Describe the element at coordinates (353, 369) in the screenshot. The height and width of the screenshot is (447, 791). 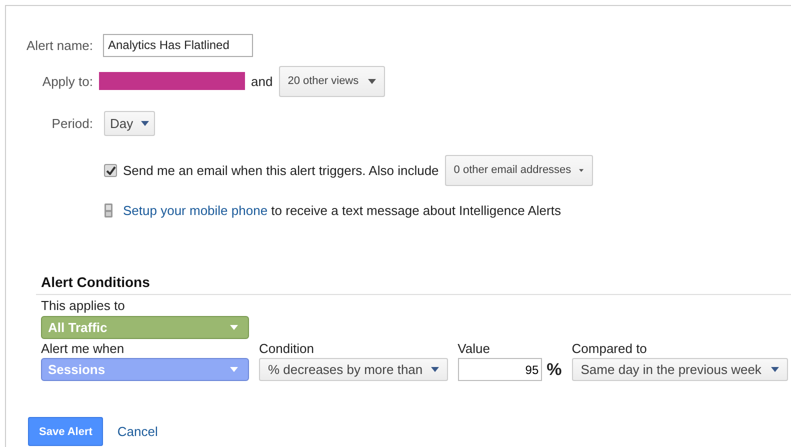
I see `select-dropdown: % decreases by more than` at that location.